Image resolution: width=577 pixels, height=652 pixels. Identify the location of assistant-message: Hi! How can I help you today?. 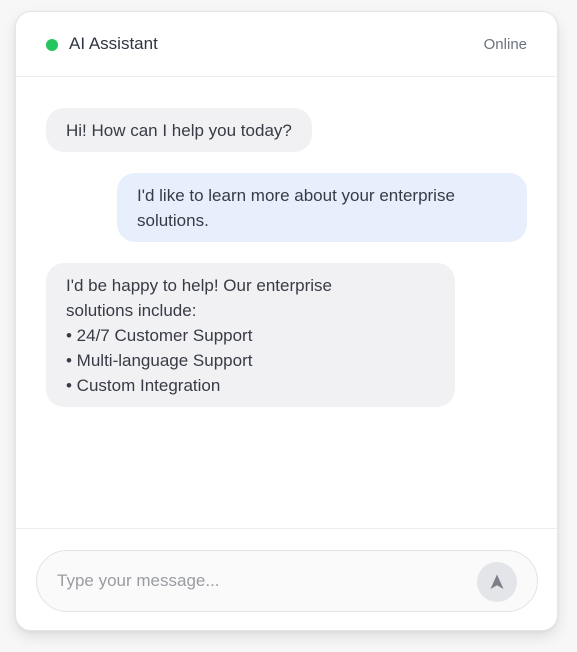
(179, 130).